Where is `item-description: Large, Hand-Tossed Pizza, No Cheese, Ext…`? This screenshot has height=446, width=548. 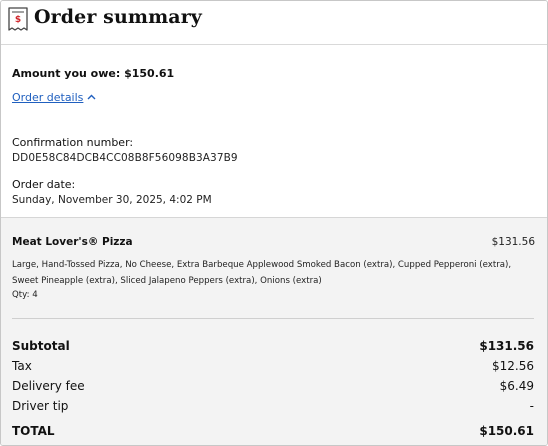 item-description: Large, Hand-Tossed Pizza, No Cheese, Ext… is located at coordinates (262, 273).